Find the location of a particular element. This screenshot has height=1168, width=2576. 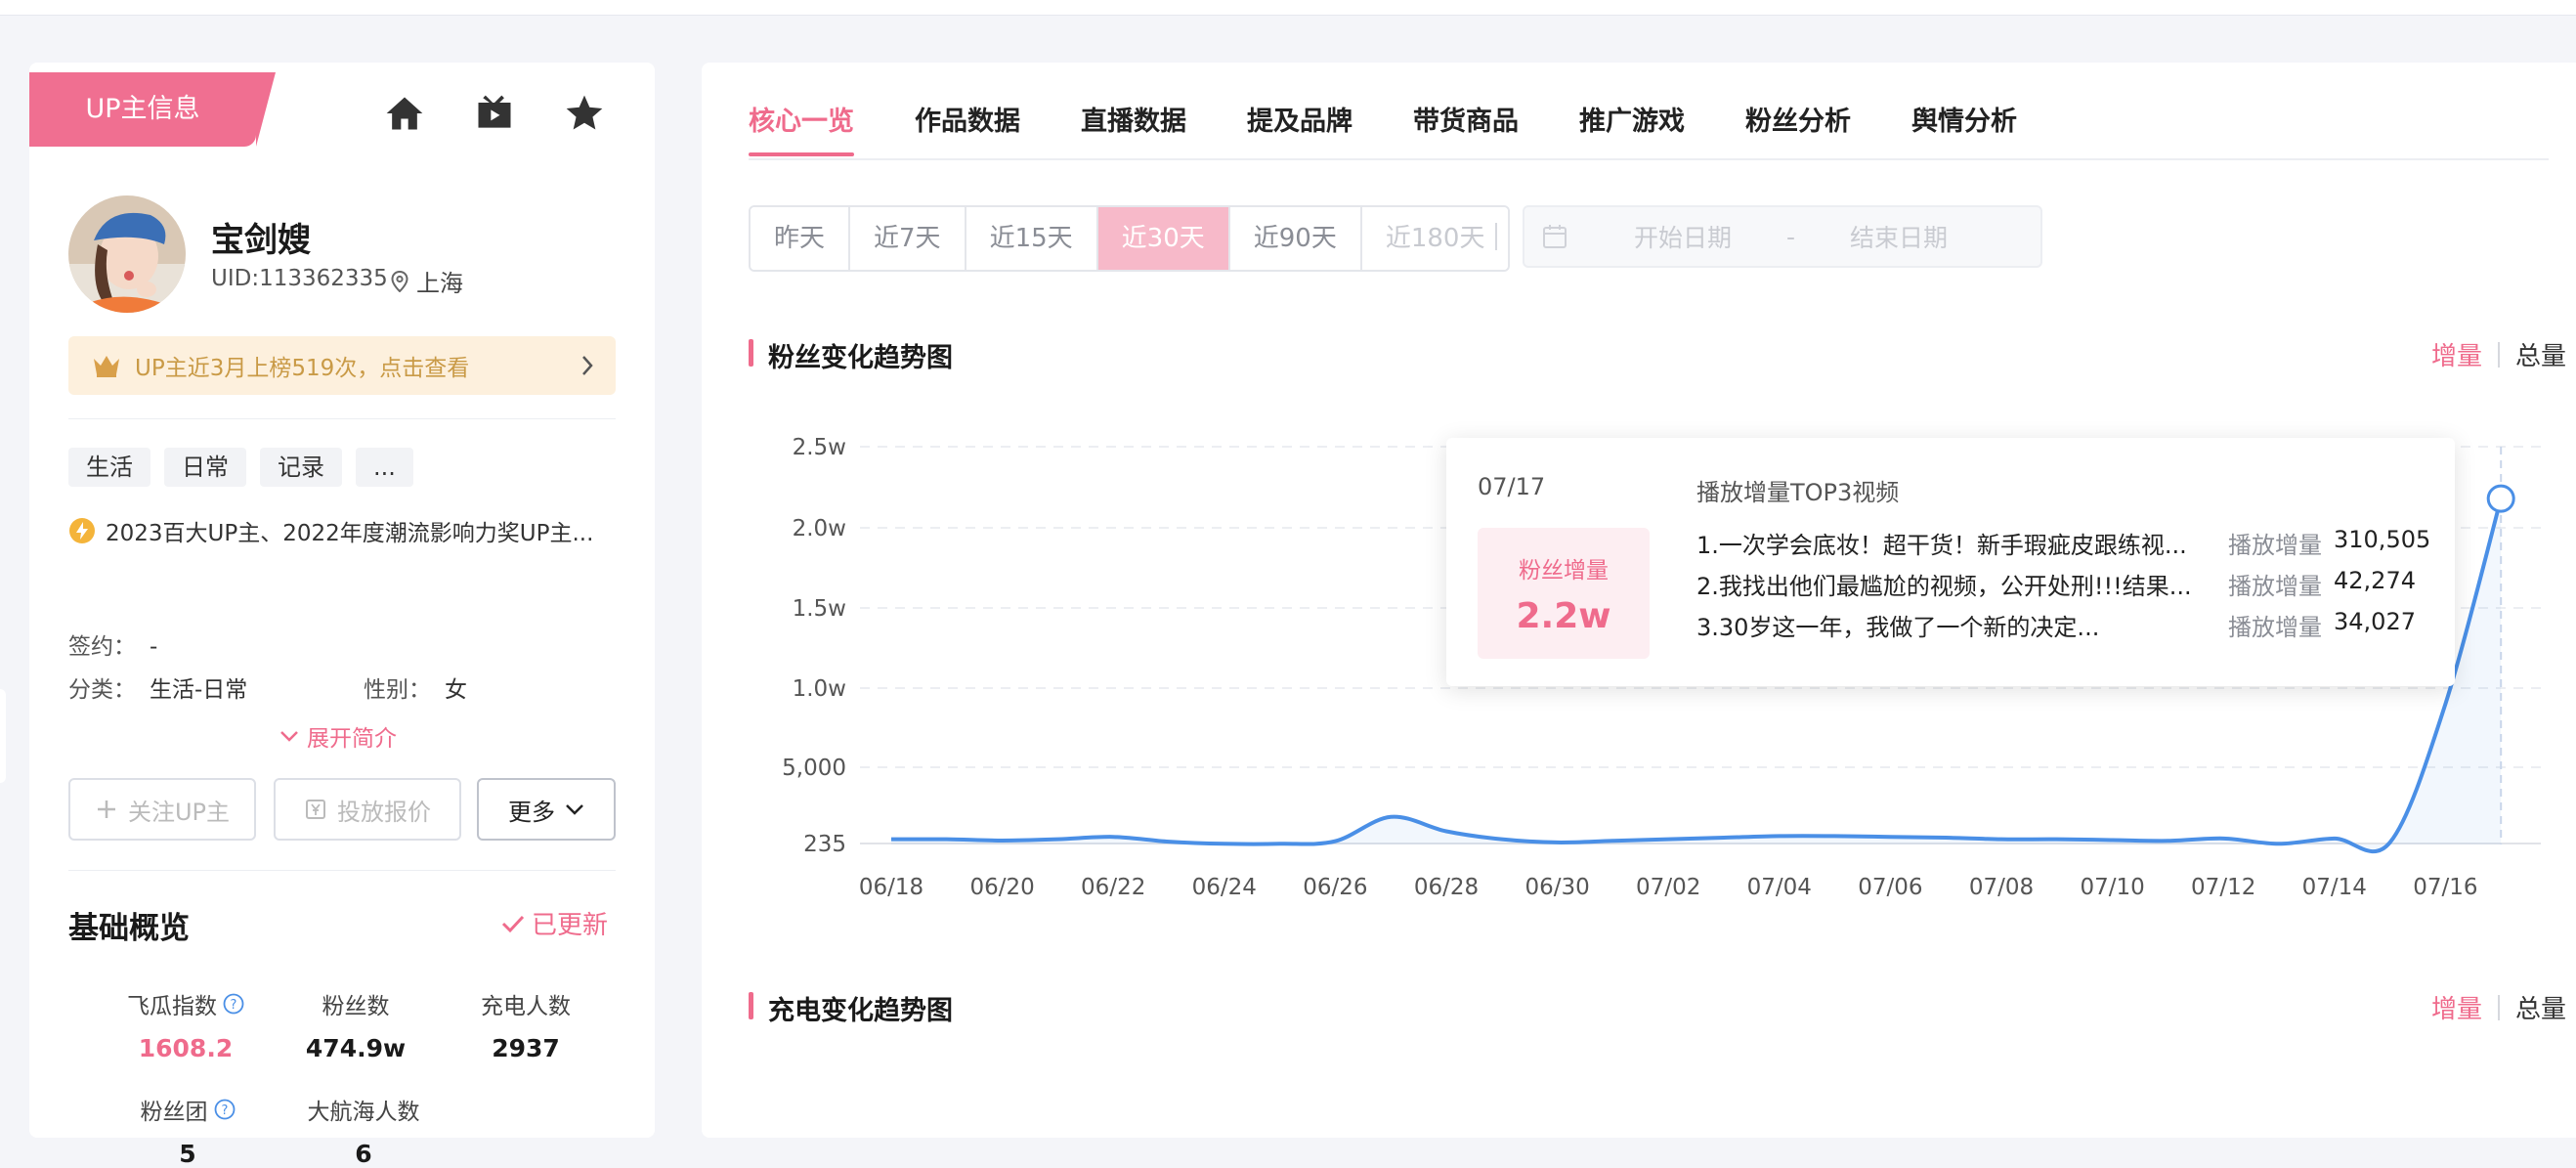

x-tick-label: 07/02 is located at coordinates (1668, 887).